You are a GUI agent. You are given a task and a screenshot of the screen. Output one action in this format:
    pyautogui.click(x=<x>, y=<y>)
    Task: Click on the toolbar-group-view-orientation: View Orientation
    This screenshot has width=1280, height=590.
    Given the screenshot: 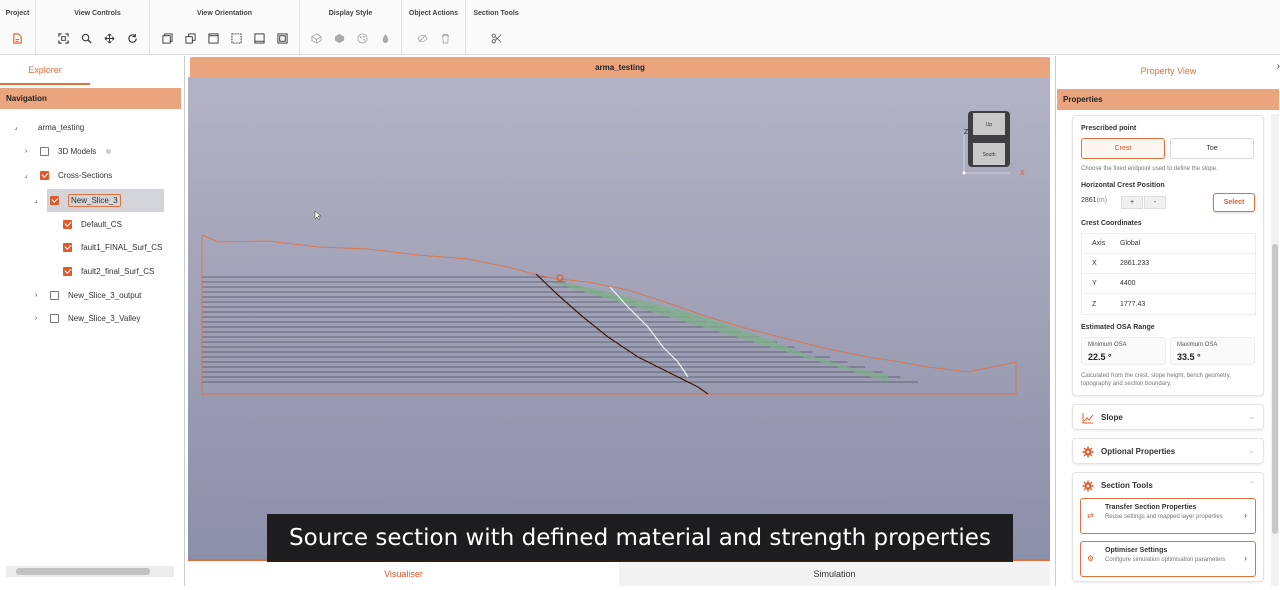 What is the action you would take?
    pyautogui.click(x=225, y=27)
    